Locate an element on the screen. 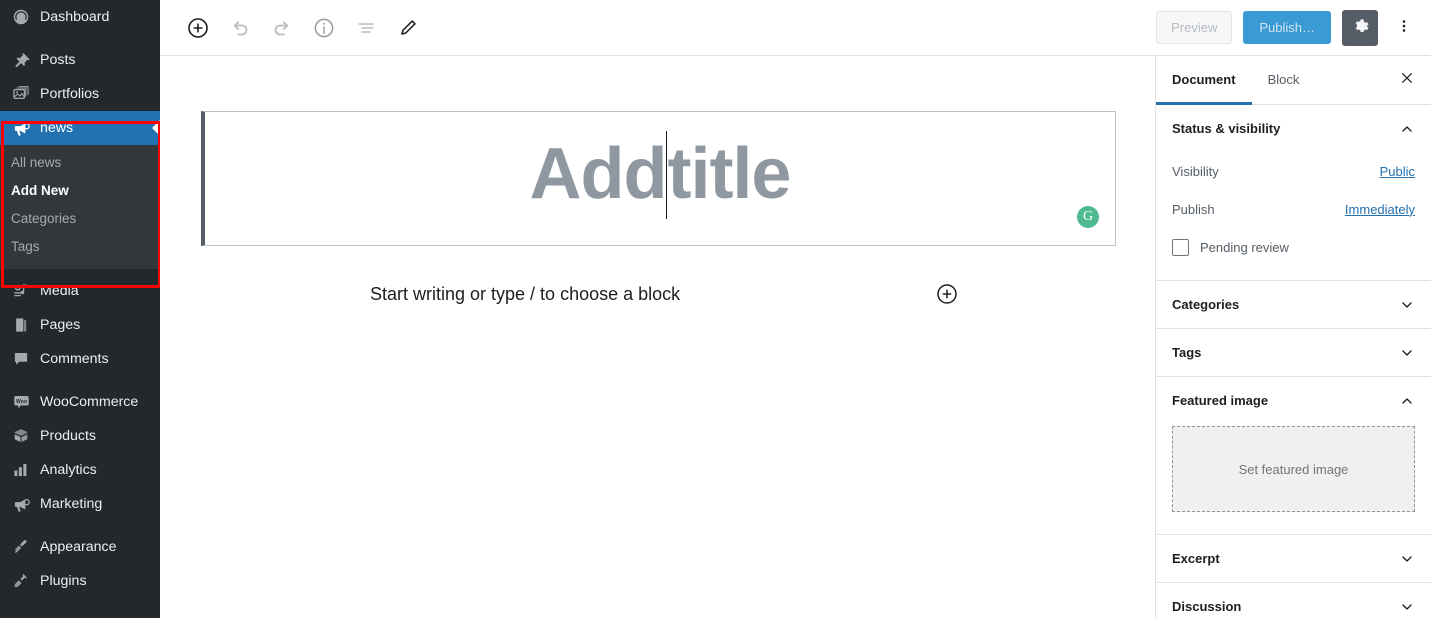 This screenshot has width=1431, height=618. panel-featured-image: Featured image Set featured image is located at coordinates (1293, 456).